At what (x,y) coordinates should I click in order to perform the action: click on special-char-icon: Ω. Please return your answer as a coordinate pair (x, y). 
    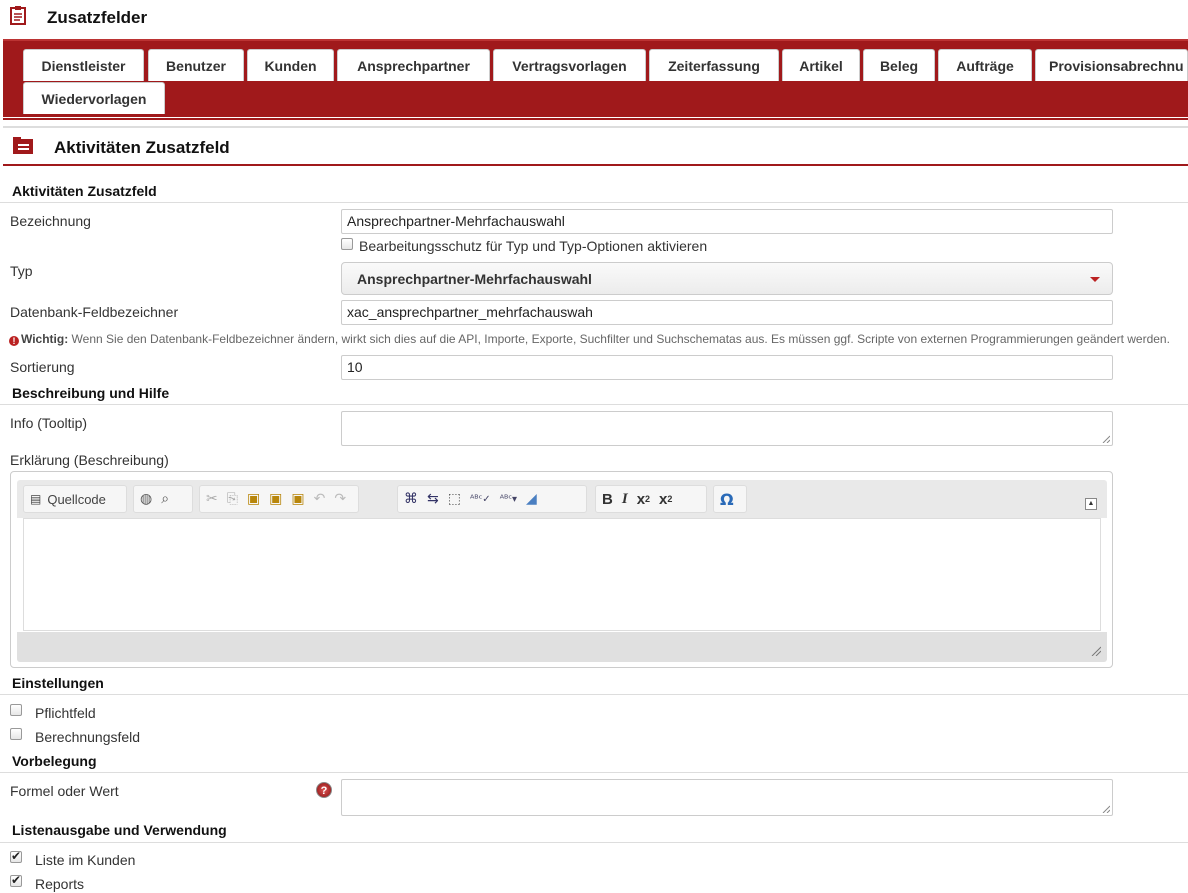
    Looking at the image, I should click on (727, 499).